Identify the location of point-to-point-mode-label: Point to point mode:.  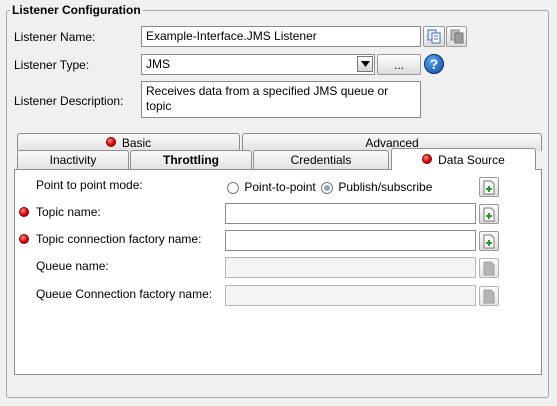
(89, 185).